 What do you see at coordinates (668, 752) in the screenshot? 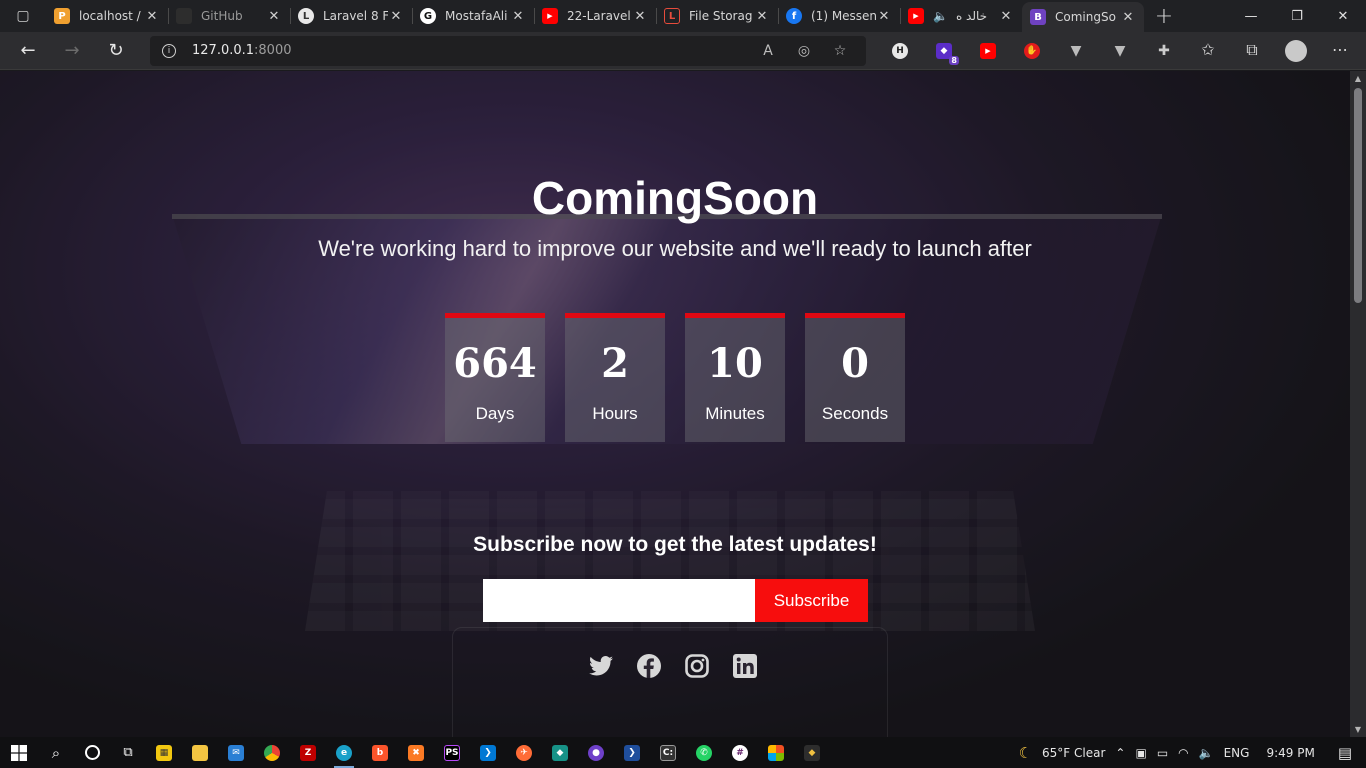
I see `cmd-icon: C:` at bounding box center [668, 752].